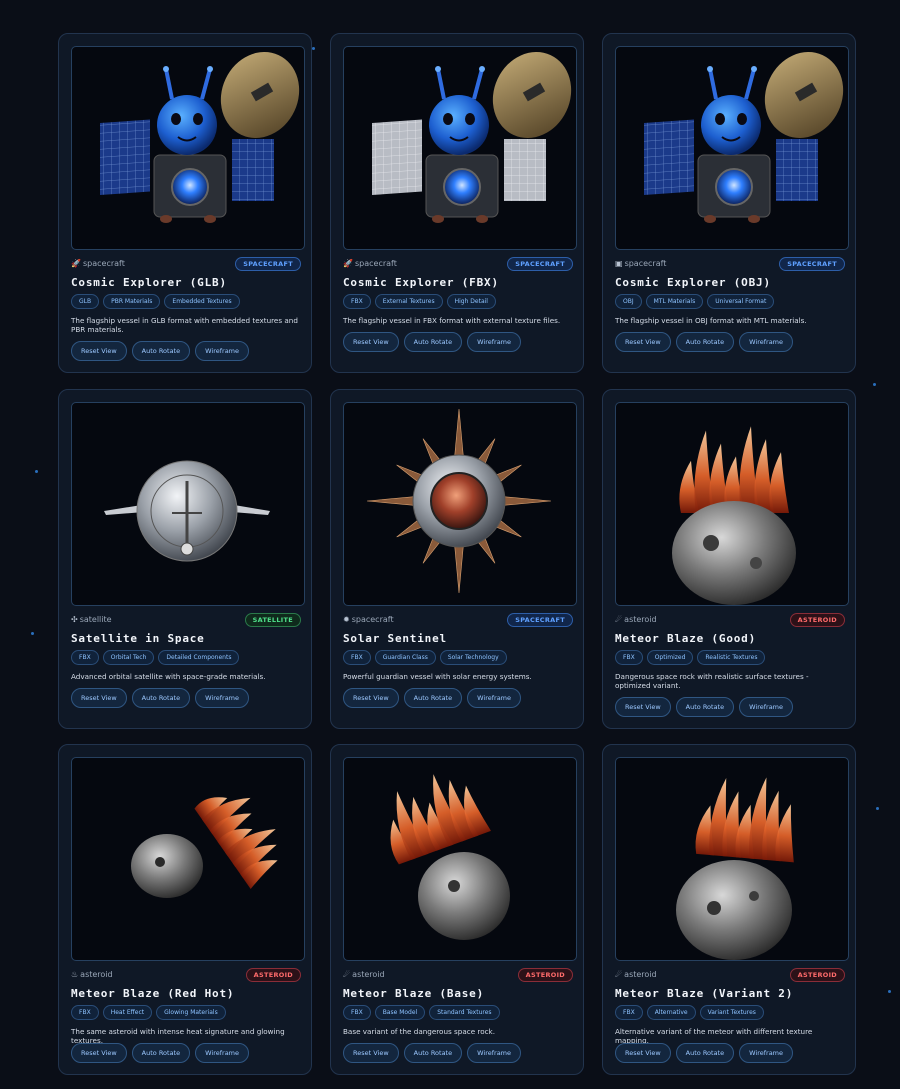 The height and width of the screenshot is (1089, 900). What do you see at coordinates (472, 137) in the screenshot?
I see `explorer-model` at bounding box center [472, 137].